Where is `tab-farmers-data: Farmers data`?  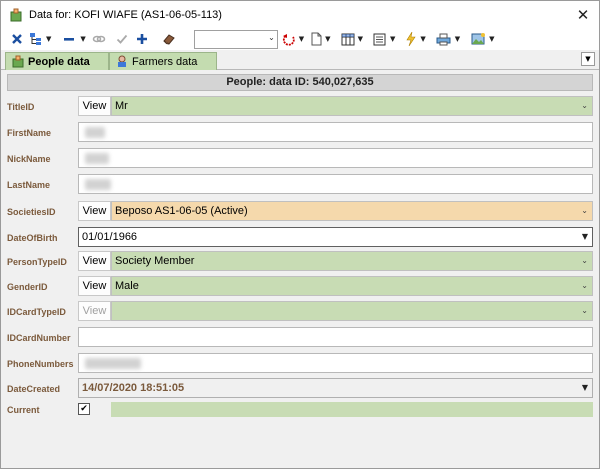
tab-farmers-data: Farmers data is located at coordinates (163, 61).